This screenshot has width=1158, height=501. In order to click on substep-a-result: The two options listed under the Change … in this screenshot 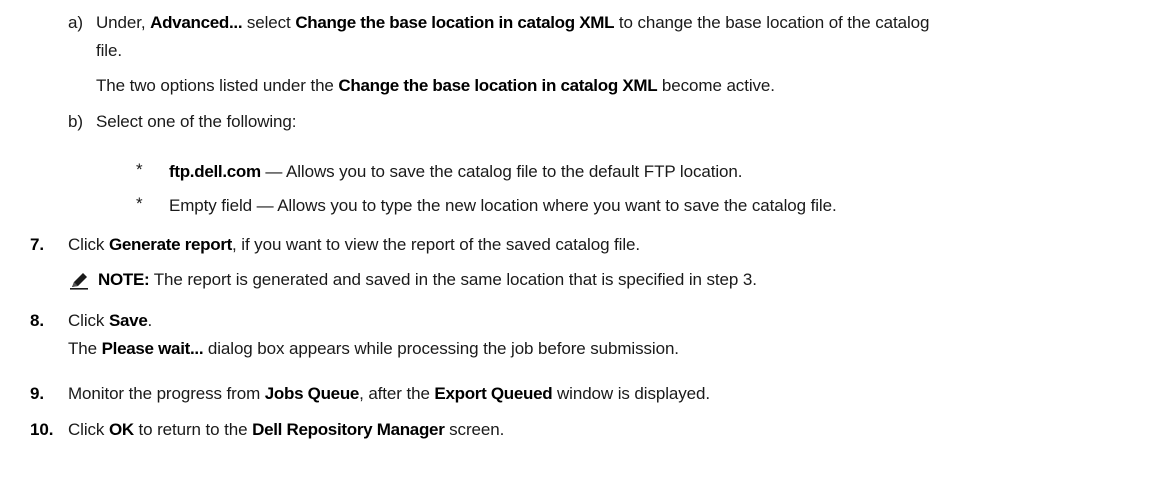, I will do `click(435, 86)`.